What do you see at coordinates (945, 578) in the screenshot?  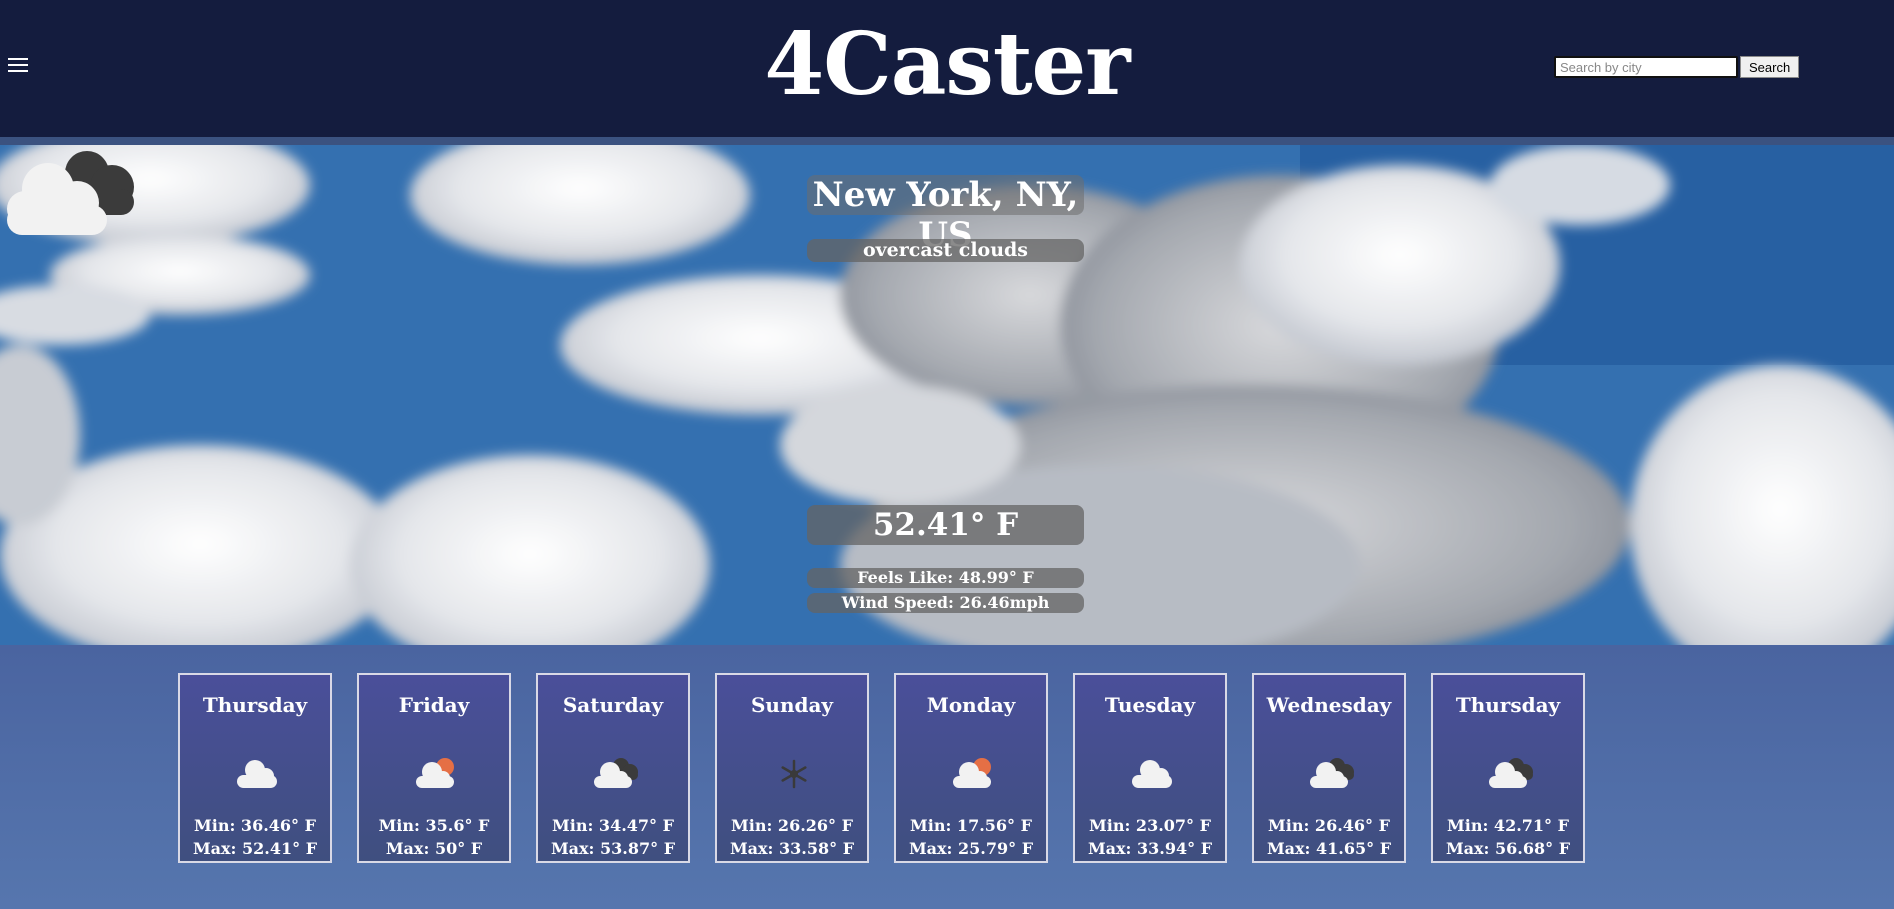 I see `feels-like: Feels Like: 48.99° F` at bounding box center [945, 578].